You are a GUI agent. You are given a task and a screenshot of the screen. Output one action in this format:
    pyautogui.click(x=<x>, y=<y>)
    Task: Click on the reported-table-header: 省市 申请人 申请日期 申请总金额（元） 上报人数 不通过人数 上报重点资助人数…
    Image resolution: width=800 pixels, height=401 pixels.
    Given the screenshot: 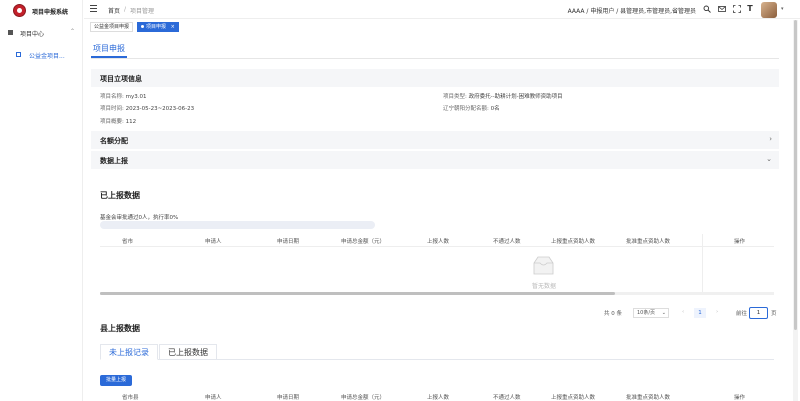 What is the action you would take?
    pyautogui.click(x=437, y=240)
    